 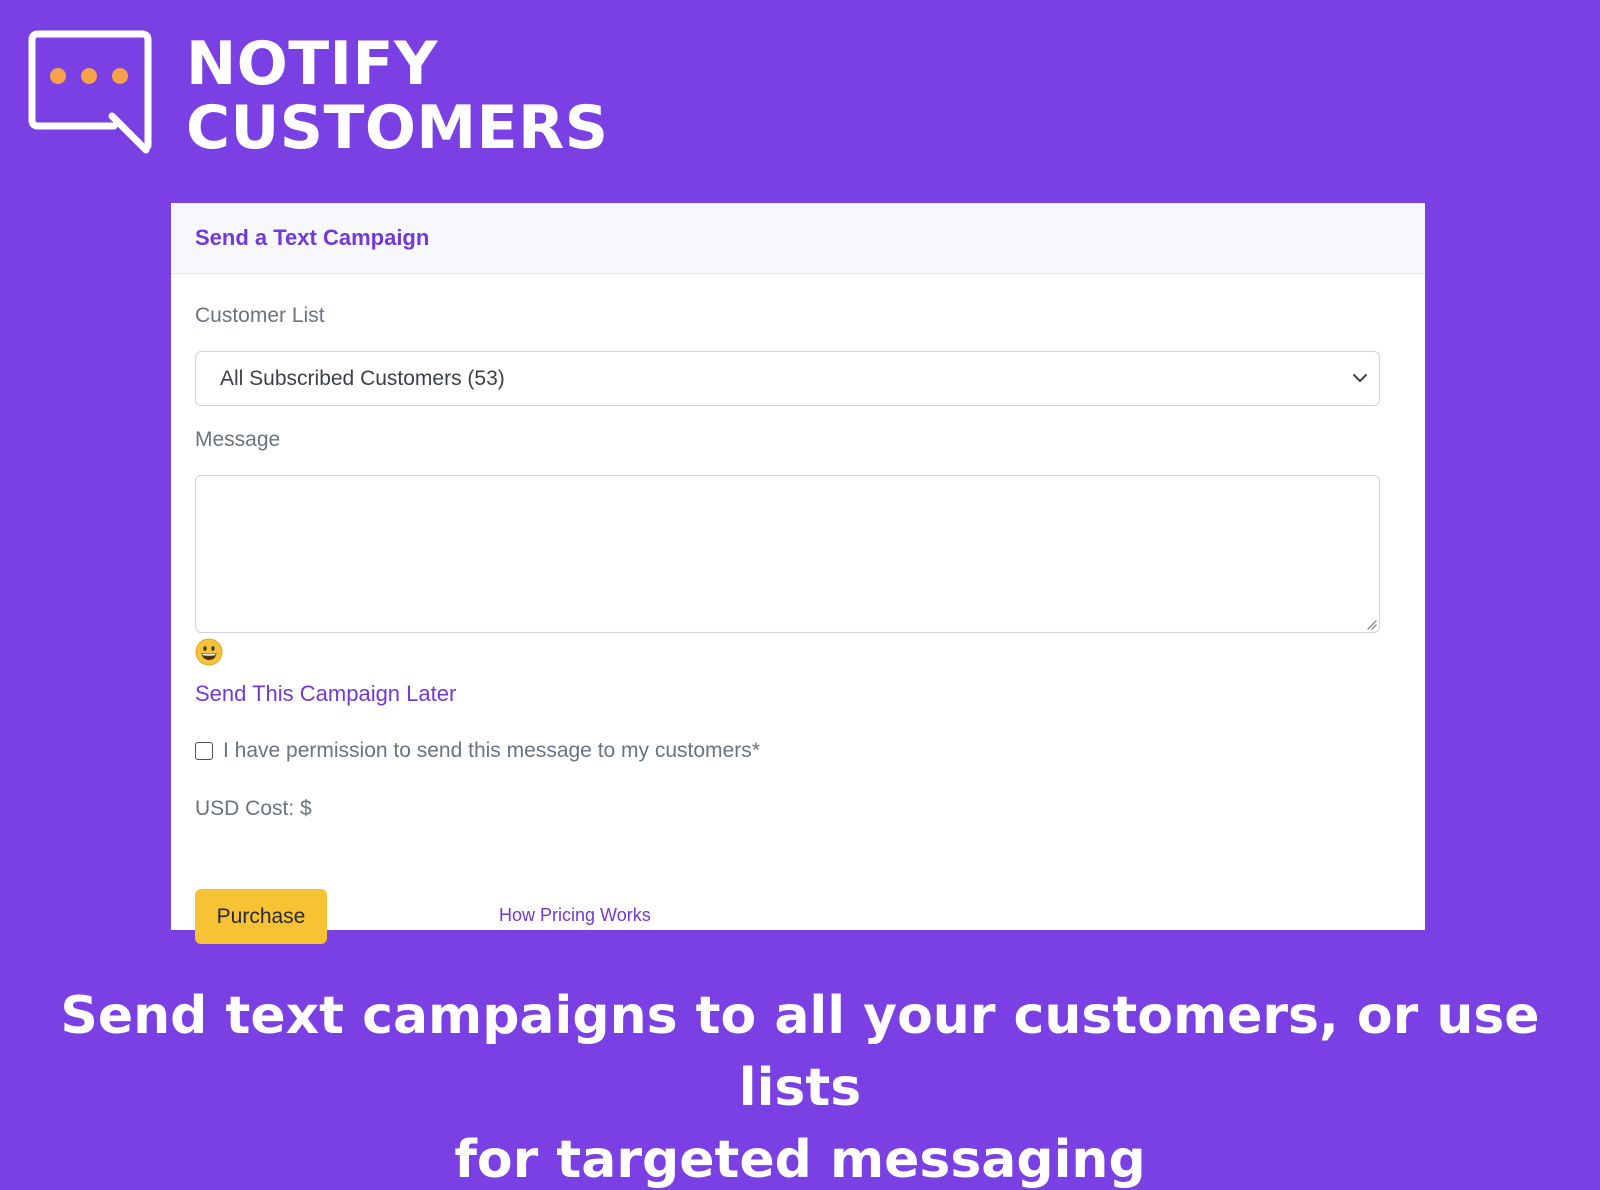 What do you see at coordinates (787, 554) in the screenshot?
I see `message-textarea` at bounding box center [787, 554].